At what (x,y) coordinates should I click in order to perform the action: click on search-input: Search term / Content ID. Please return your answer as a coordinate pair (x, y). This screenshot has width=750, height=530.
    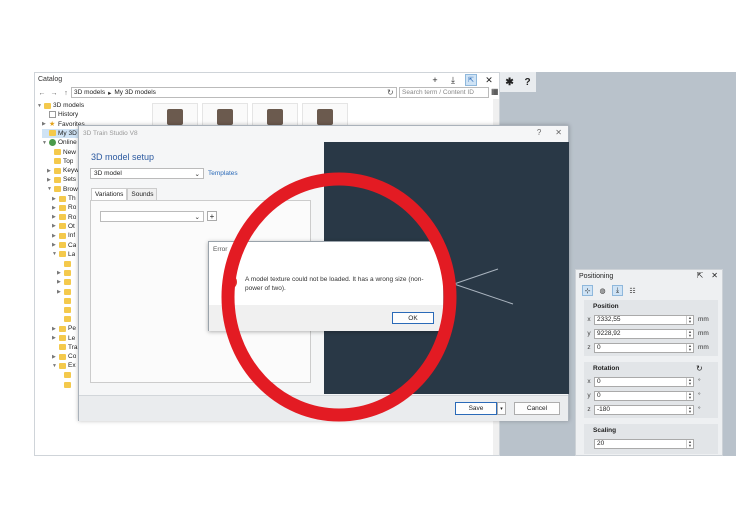
    Looking at the image, I should click on (444, 92).